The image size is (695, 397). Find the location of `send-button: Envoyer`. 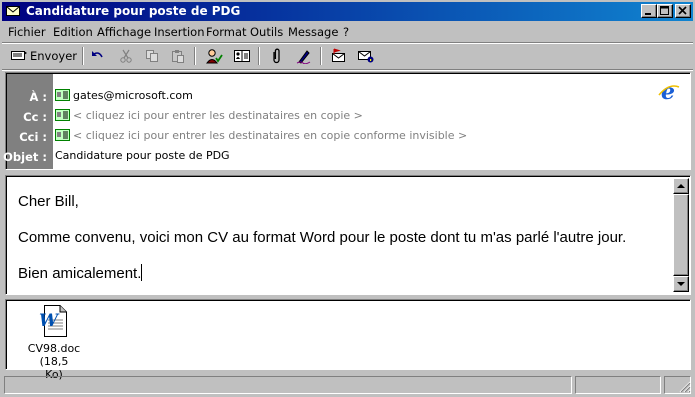

send-button: Envoyer is located at coordinates (43, 56).